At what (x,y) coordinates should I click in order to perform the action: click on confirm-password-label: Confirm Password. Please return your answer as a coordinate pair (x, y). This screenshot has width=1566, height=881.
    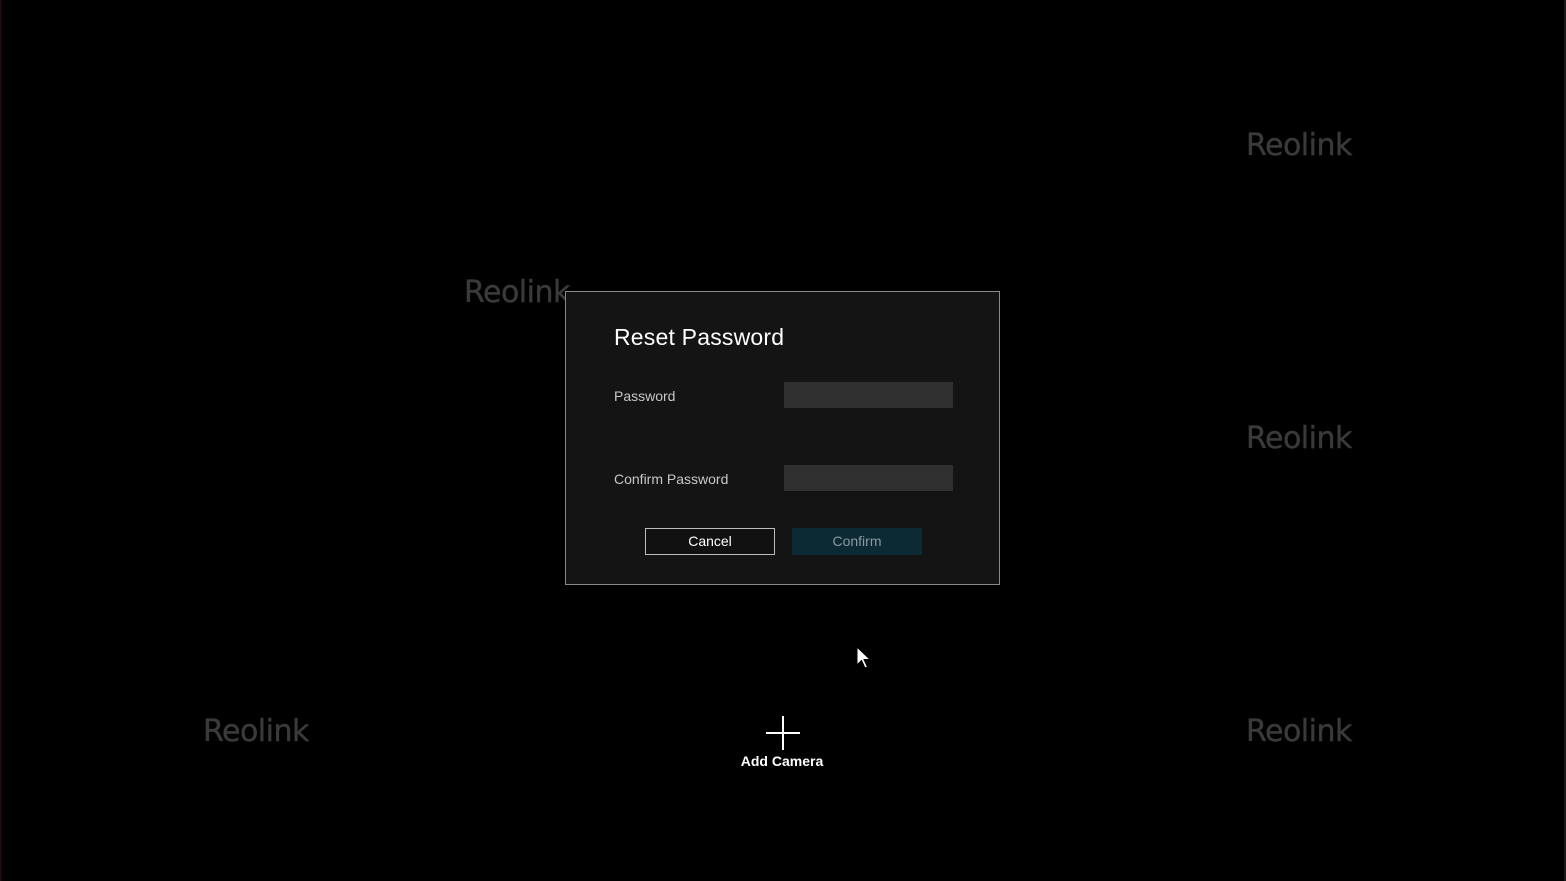
    Looking at the image, I should click on (671, 479).